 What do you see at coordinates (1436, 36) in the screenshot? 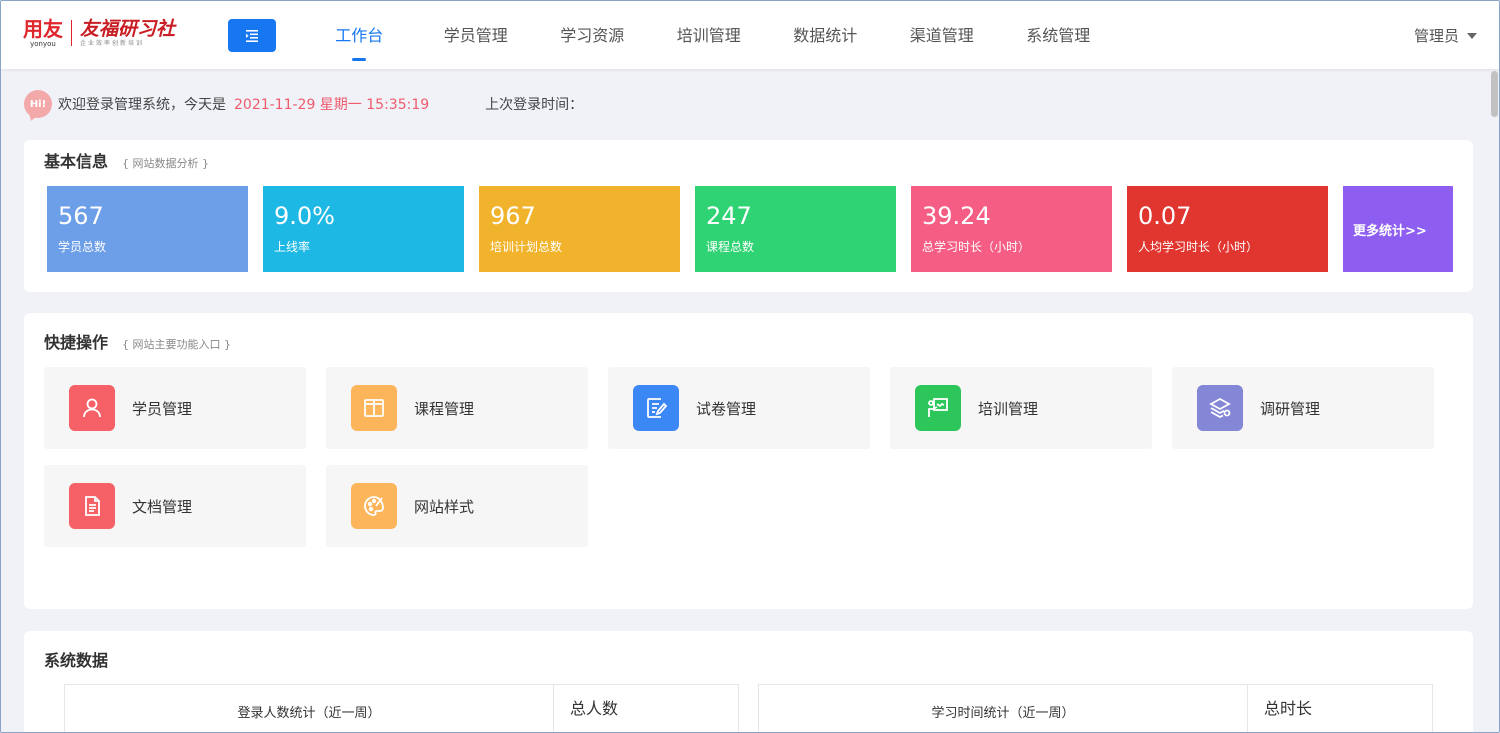
I see `user-name: 管理员` at bounding box center [1436, 36].